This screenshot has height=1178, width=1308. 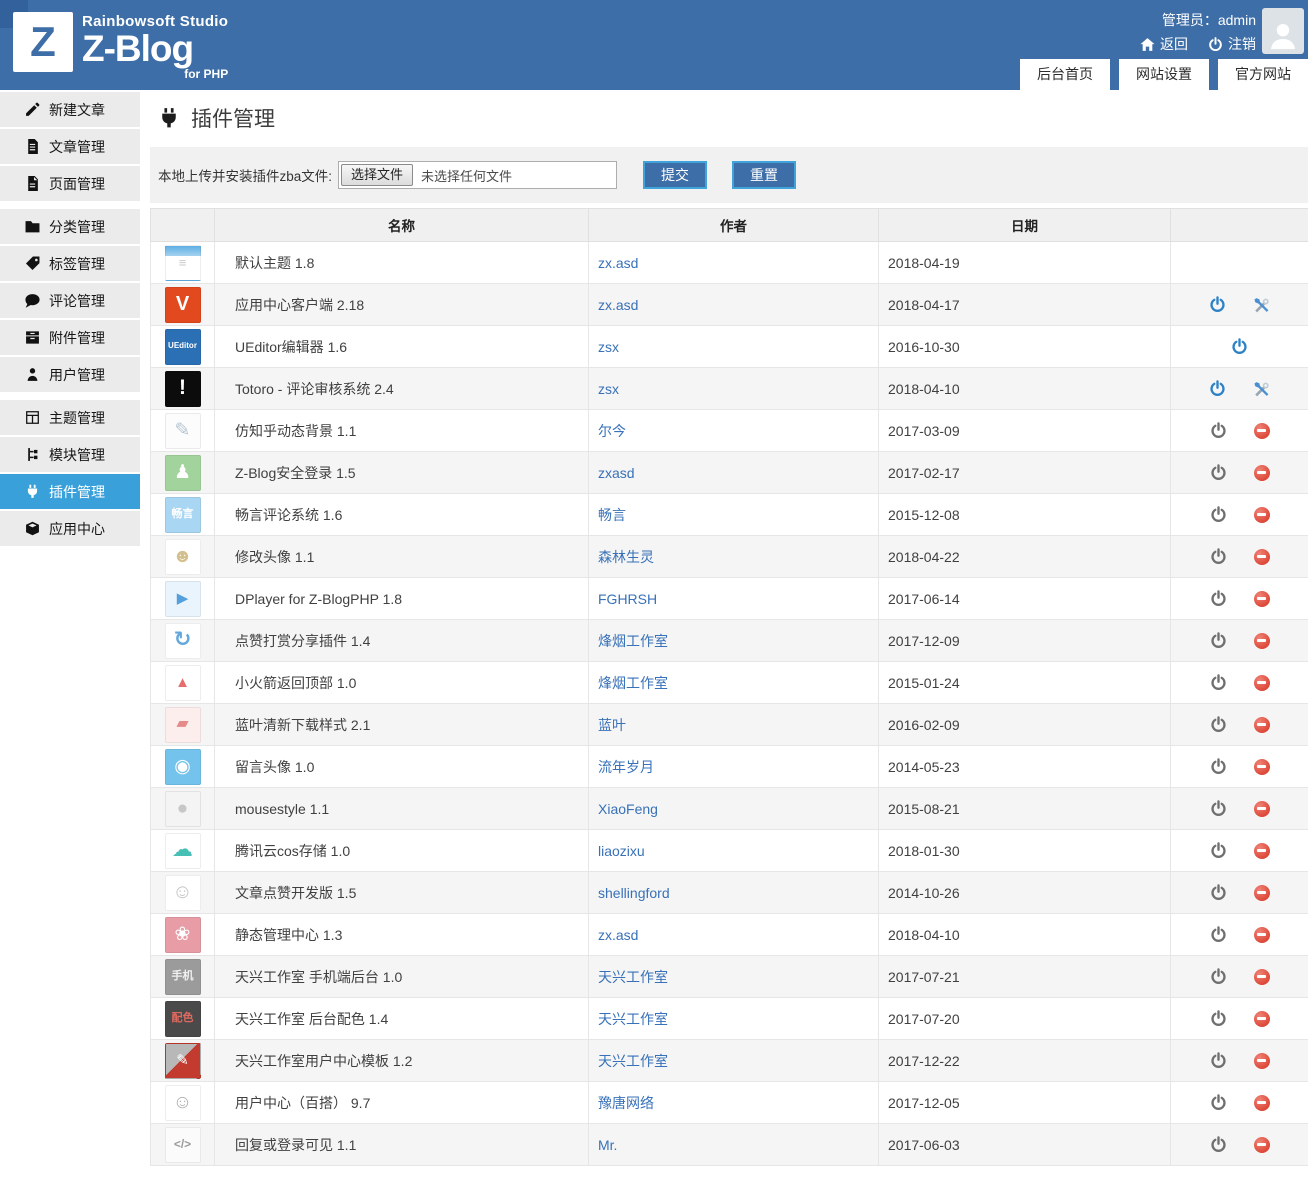 I want to click on brand-studio: Rainbowsoft Studio, so click(x=155, y=21).